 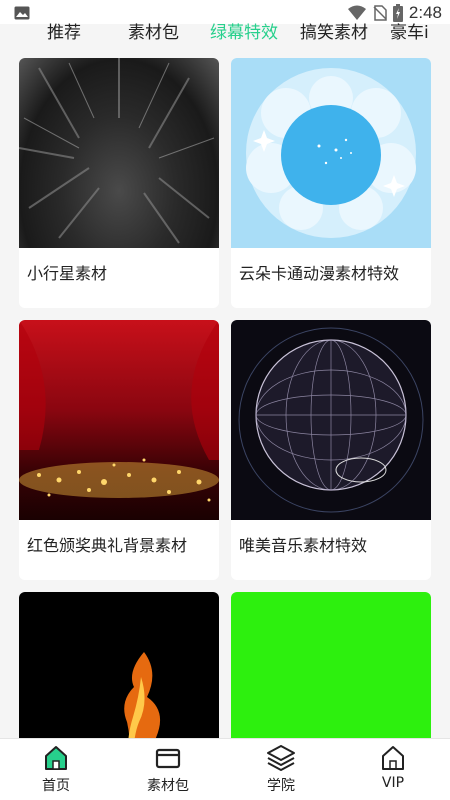 I want to click on card-music: 唯美音乐素材特效, so click(x=331, y=450).